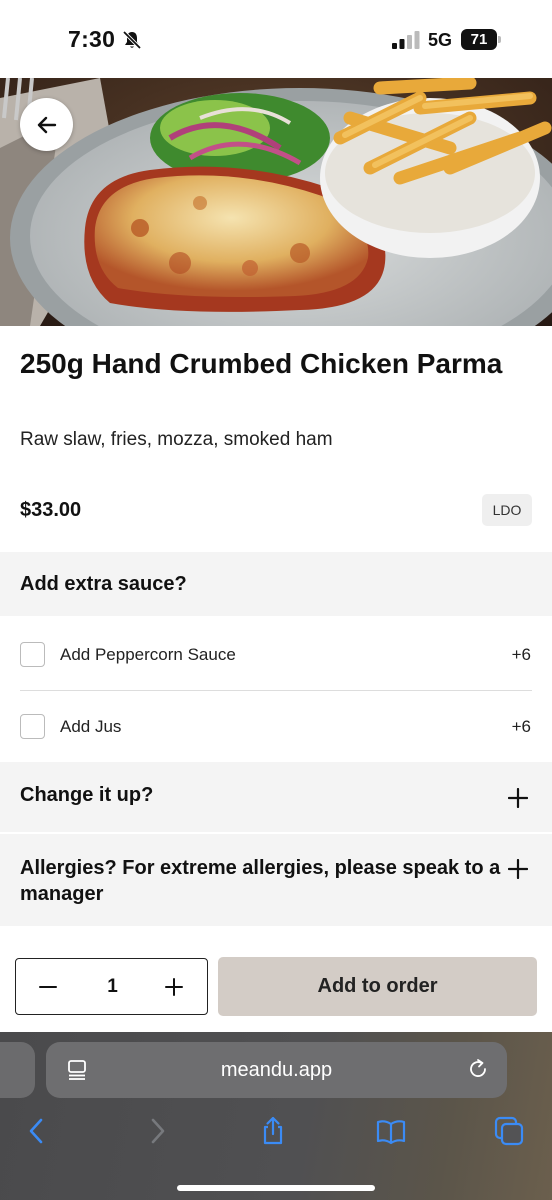 The image size is (552, 1200). Describe the element at coordinates (261, 363) in the screenshot. I see `item-title: 250g Hand Crumbed Chicken Parma` at that location.